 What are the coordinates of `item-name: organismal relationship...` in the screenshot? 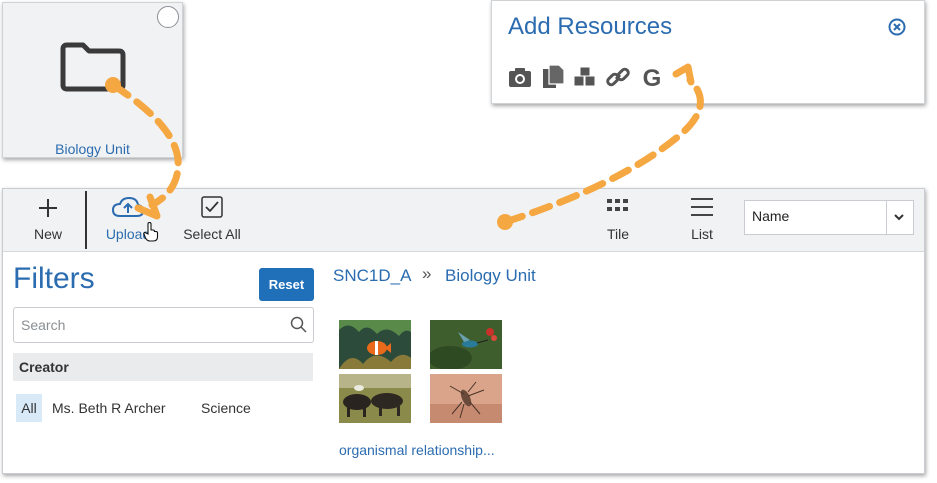 It's located at (417, 450).